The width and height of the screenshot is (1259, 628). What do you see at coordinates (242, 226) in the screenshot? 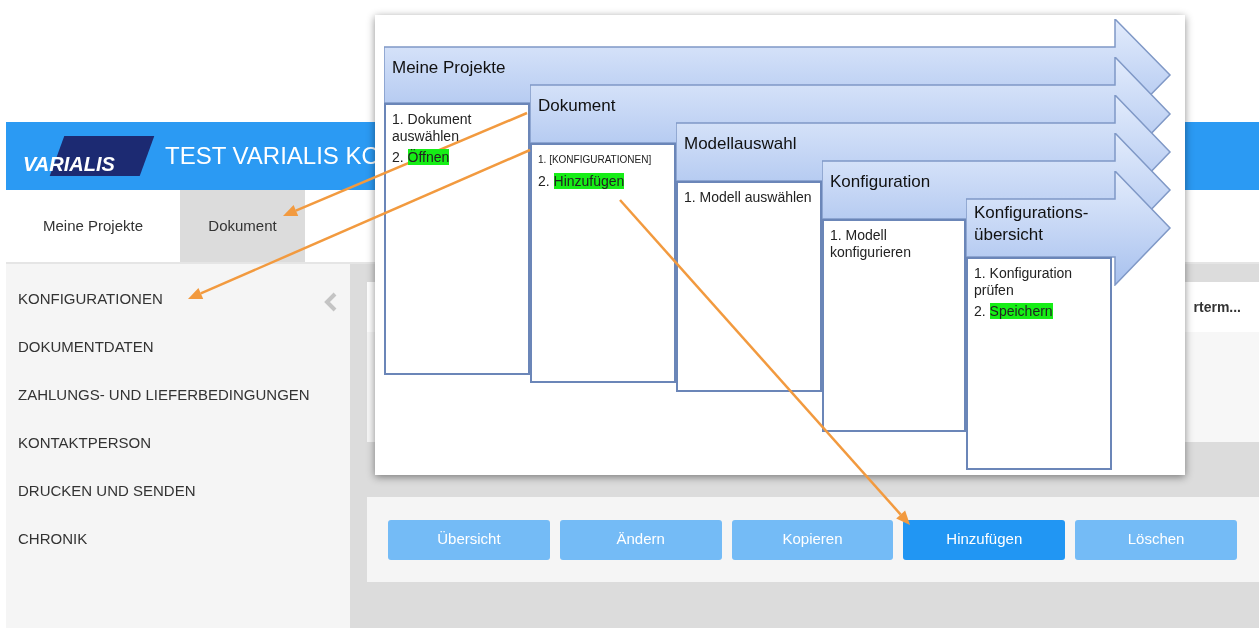
I see `nav-tab: Dokument` at bounding box center [242, 226].